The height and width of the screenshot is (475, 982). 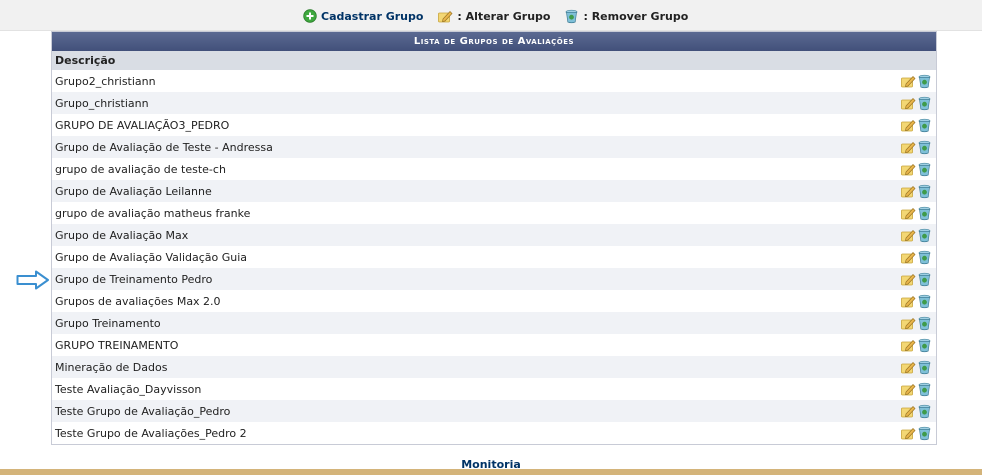 I want to click on group-description: grupo de avaliação matheus franke, so click(x=153, y=213).